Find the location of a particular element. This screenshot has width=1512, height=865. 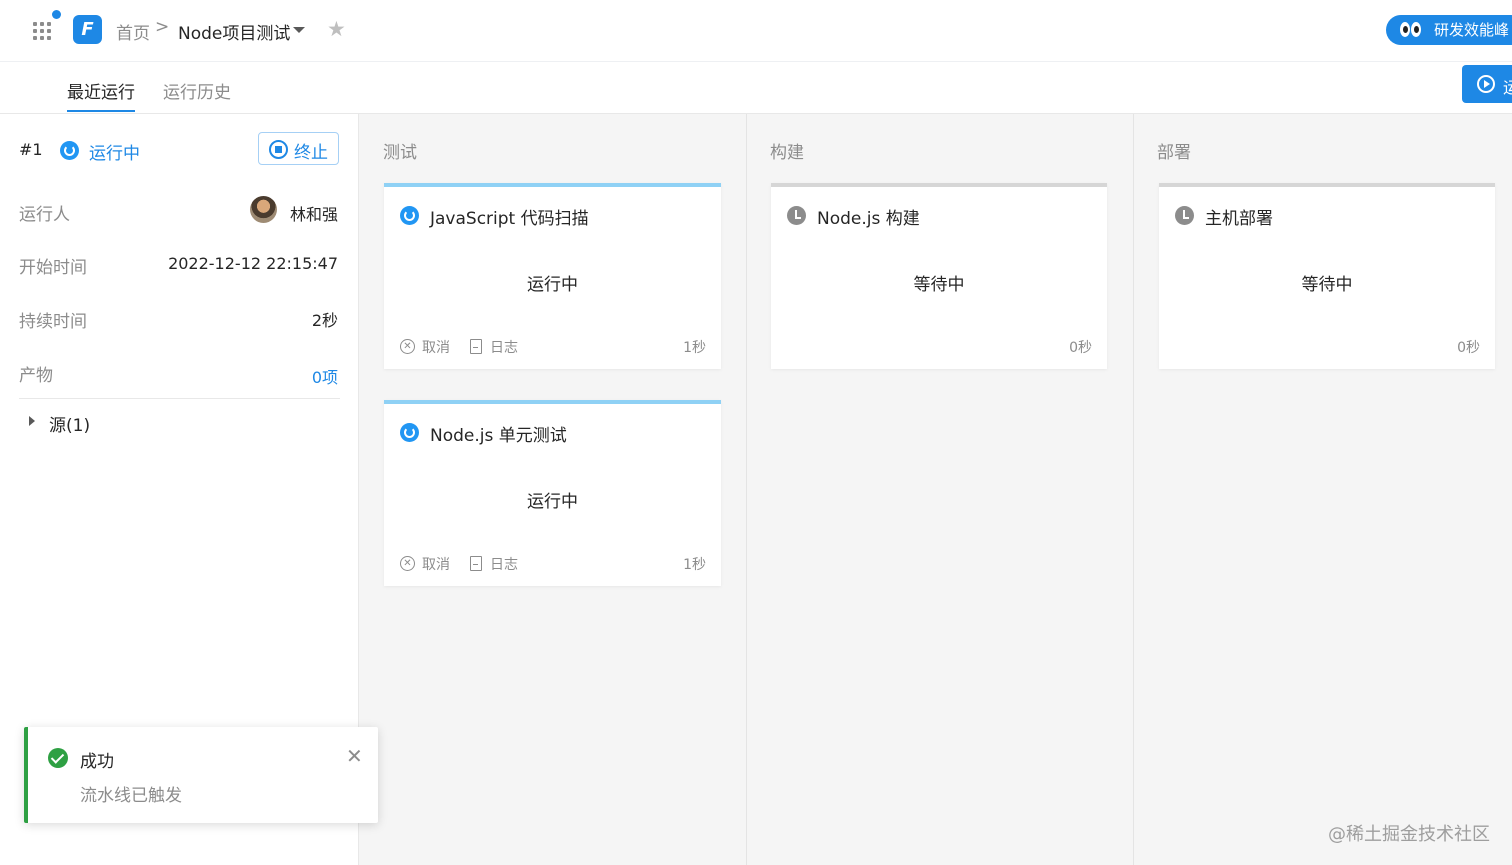

source-section-toggle: 源(1) is located at coordinates (69, 423).